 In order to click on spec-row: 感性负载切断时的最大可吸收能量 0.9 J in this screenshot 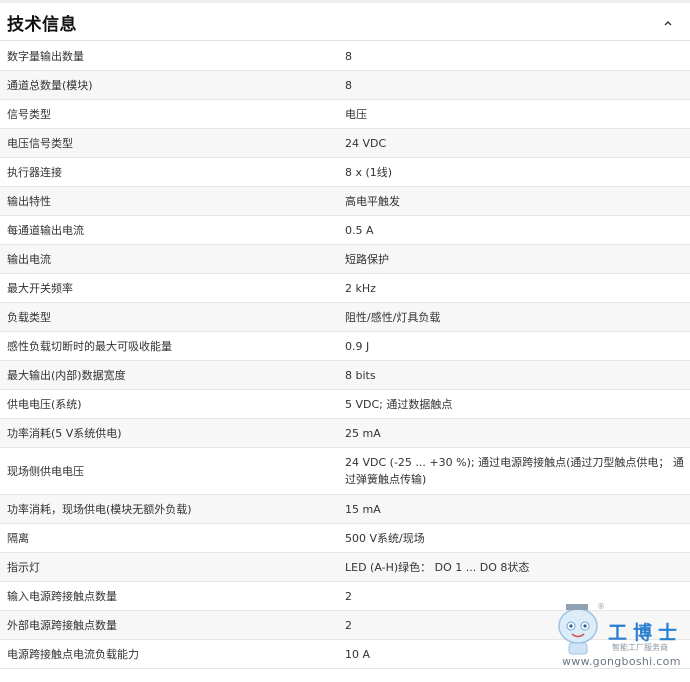, I will do `click(345, 346)`.